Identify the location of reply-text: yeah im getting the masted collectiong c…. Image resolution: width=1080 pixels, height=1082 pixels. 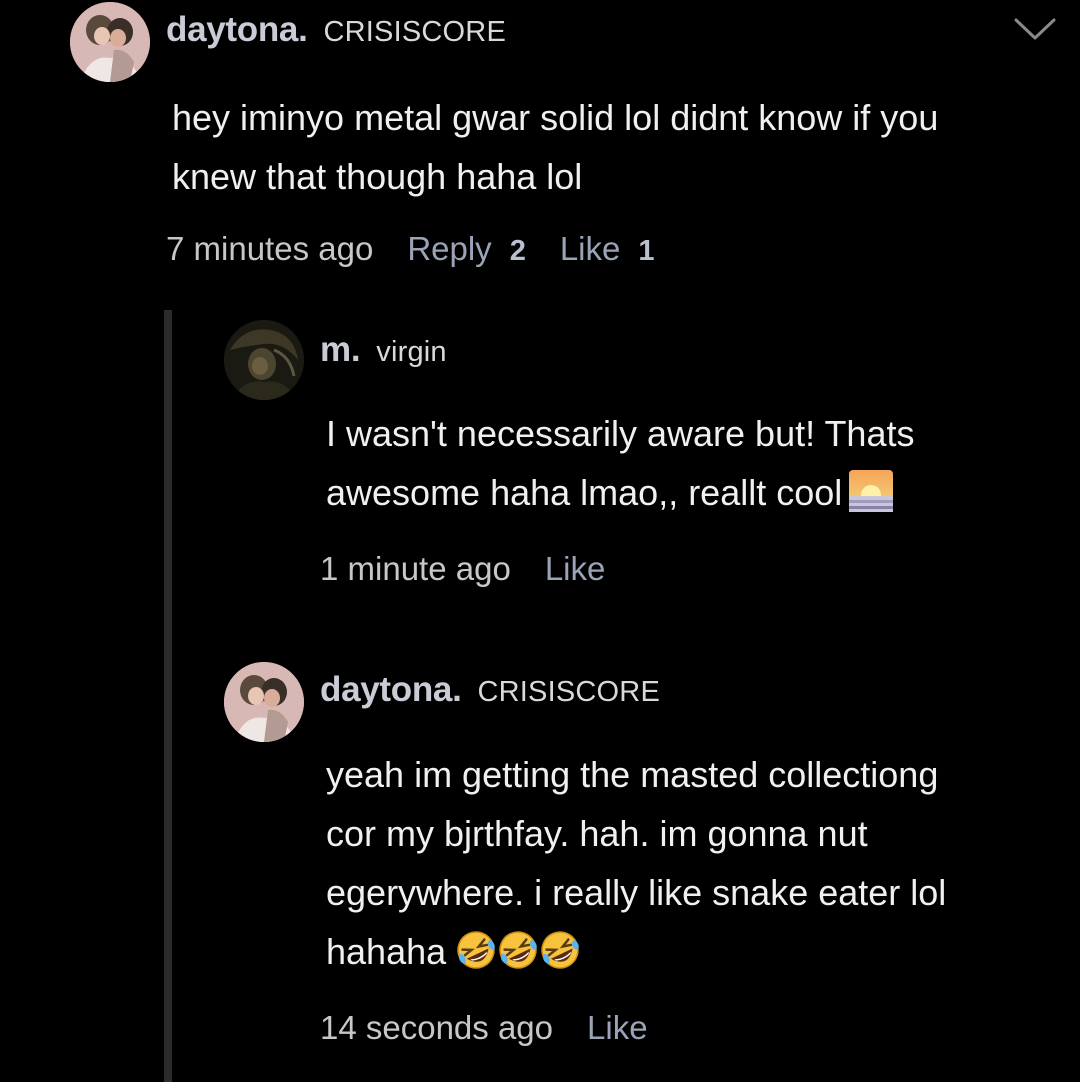
(676, 867).